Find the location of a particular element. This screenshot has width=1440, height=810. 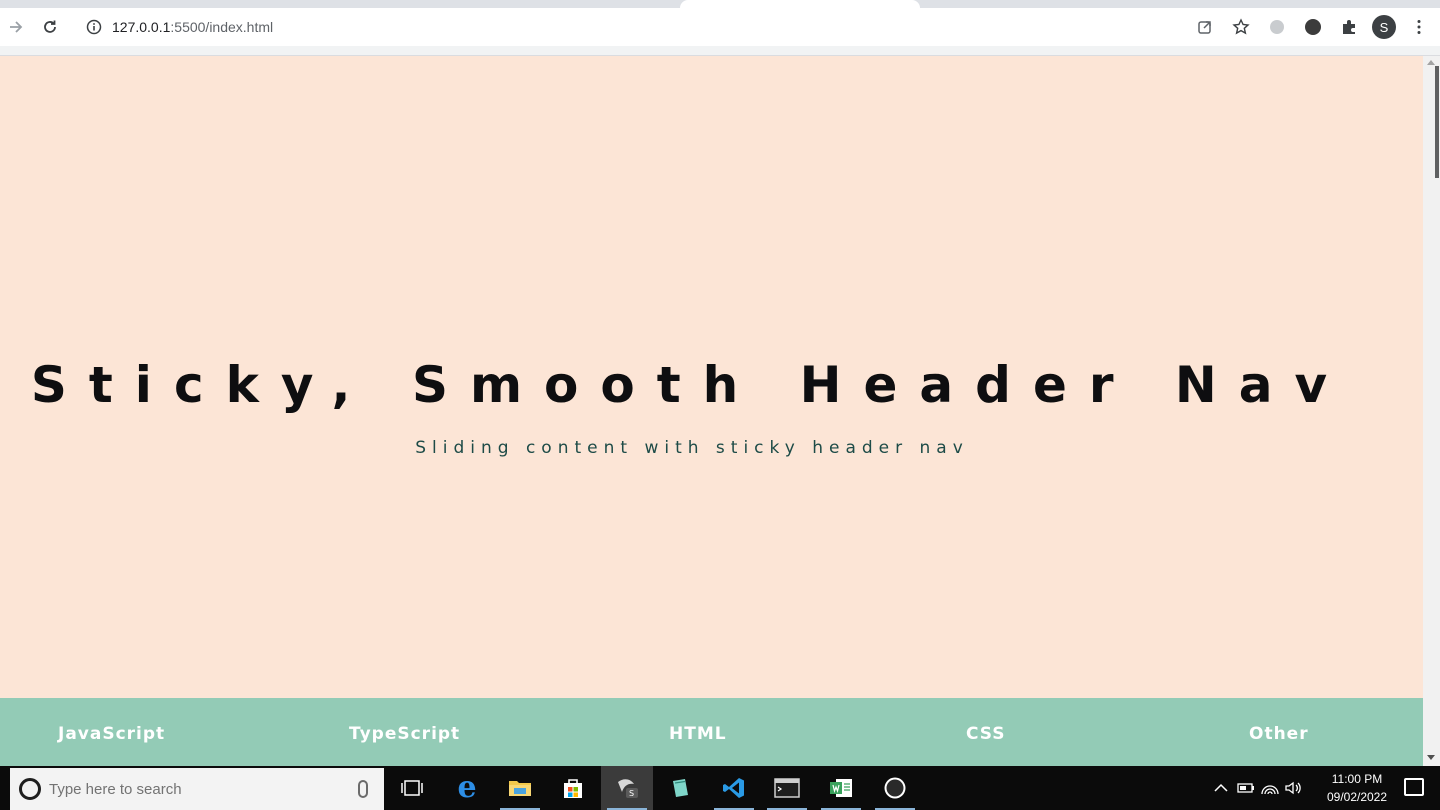

sublime-app: S is located at coordinates (627, 788).